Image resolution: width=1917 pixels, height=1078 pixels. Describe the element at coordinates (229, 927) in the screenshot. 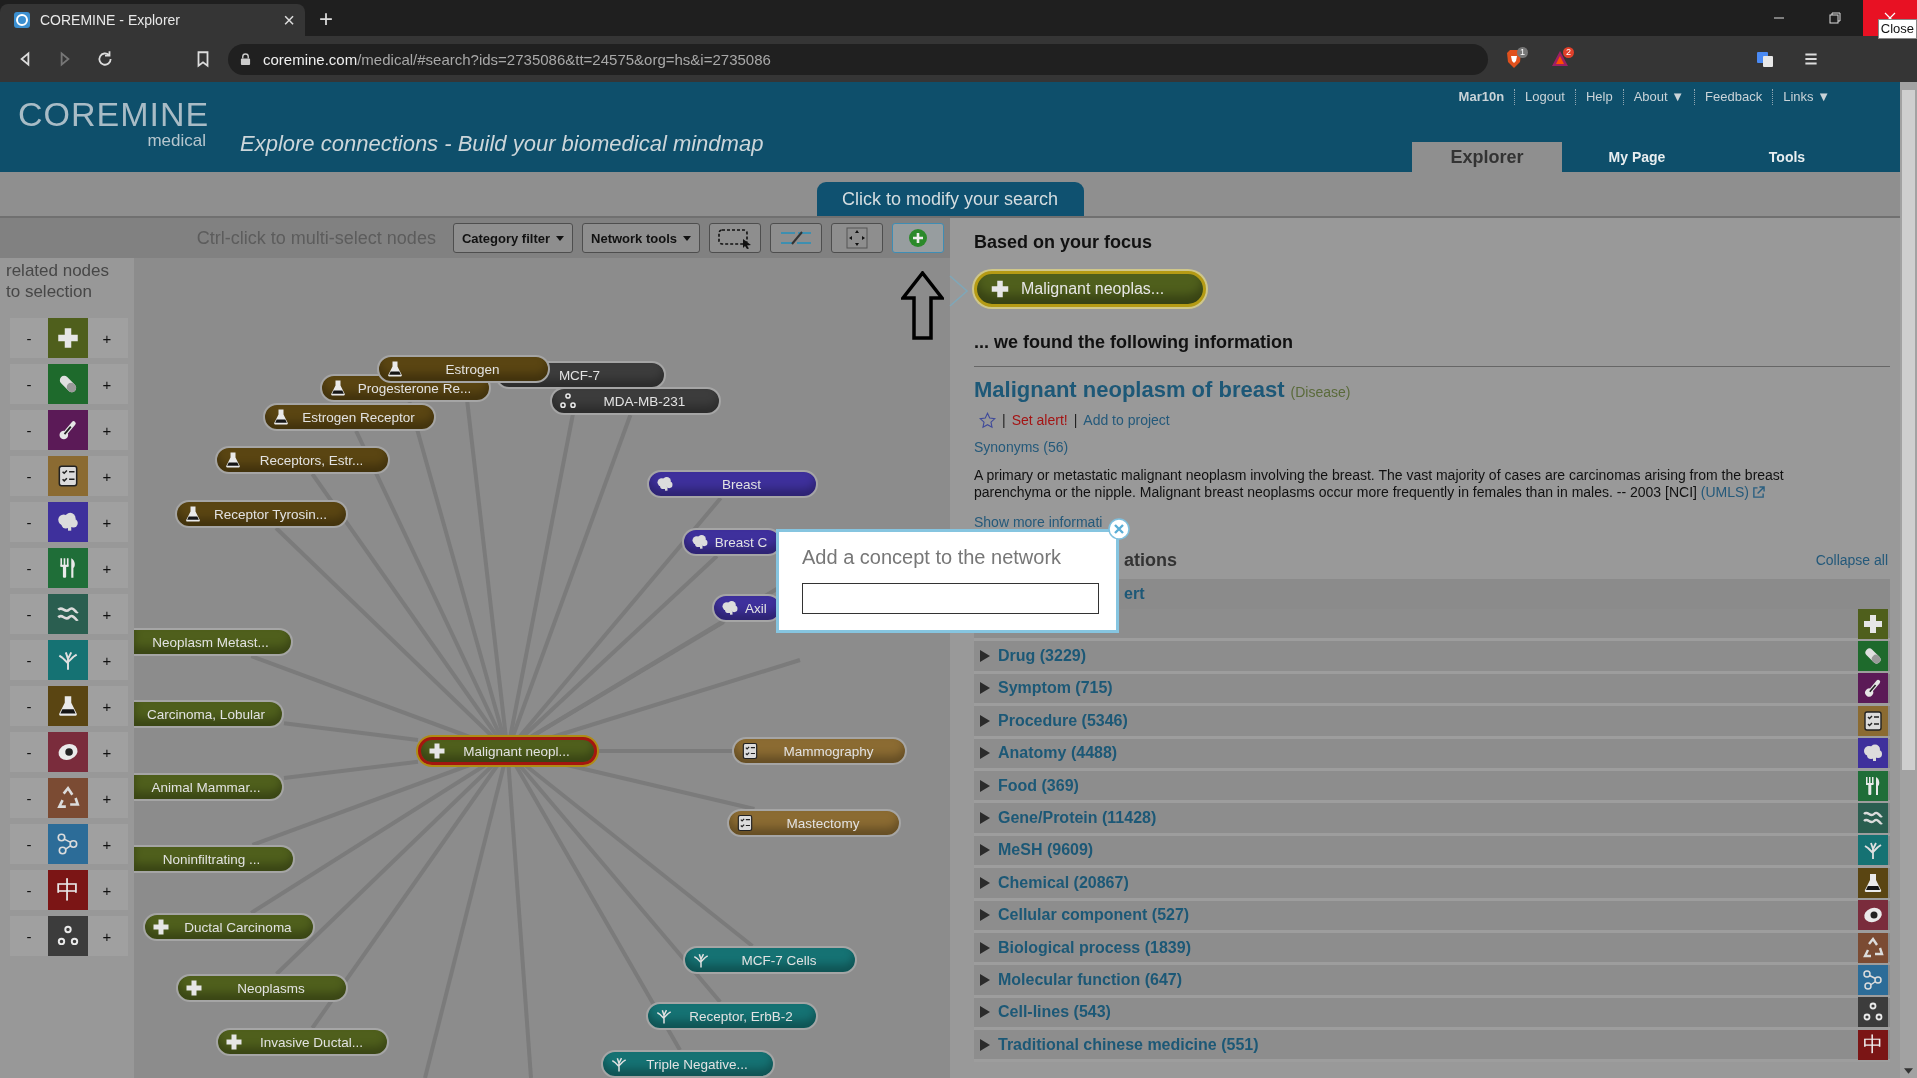

I see `network-node: Ductal Carcinoma` at that location.